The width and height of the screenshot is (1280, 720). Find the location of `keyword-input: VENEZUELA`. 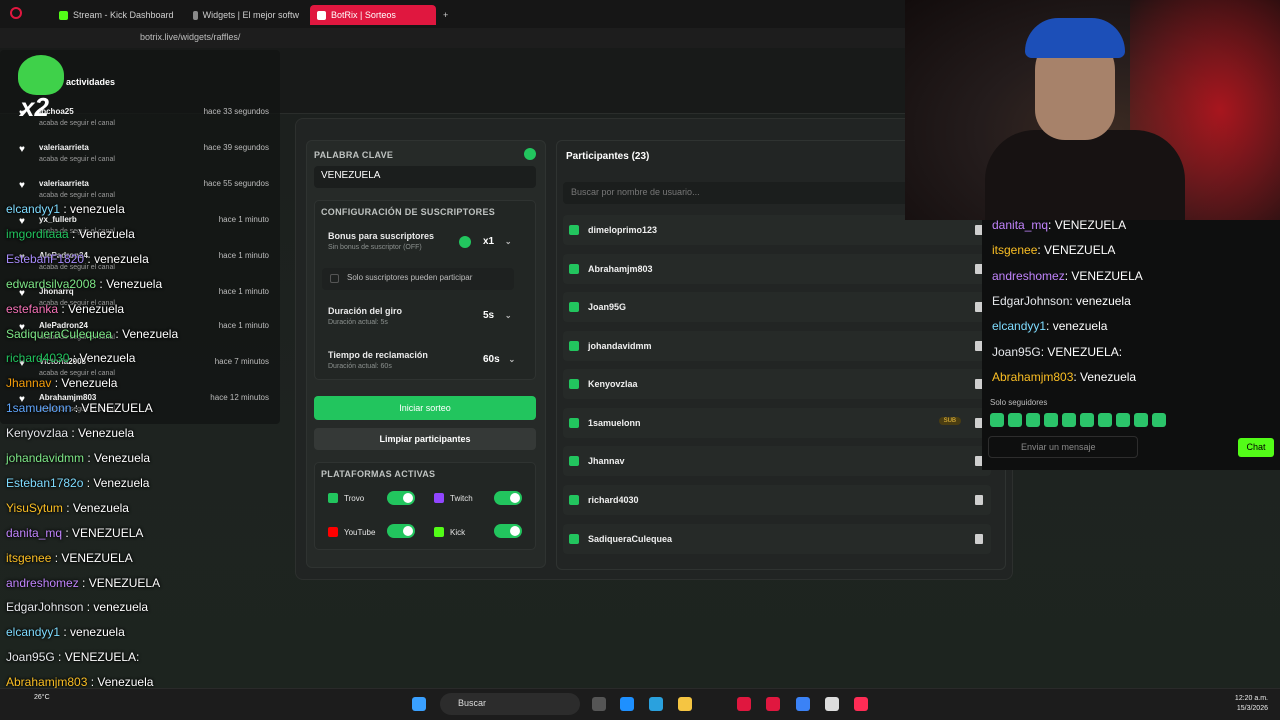

keyword-input: VENEZUELA is located at coordinates (425, 177).